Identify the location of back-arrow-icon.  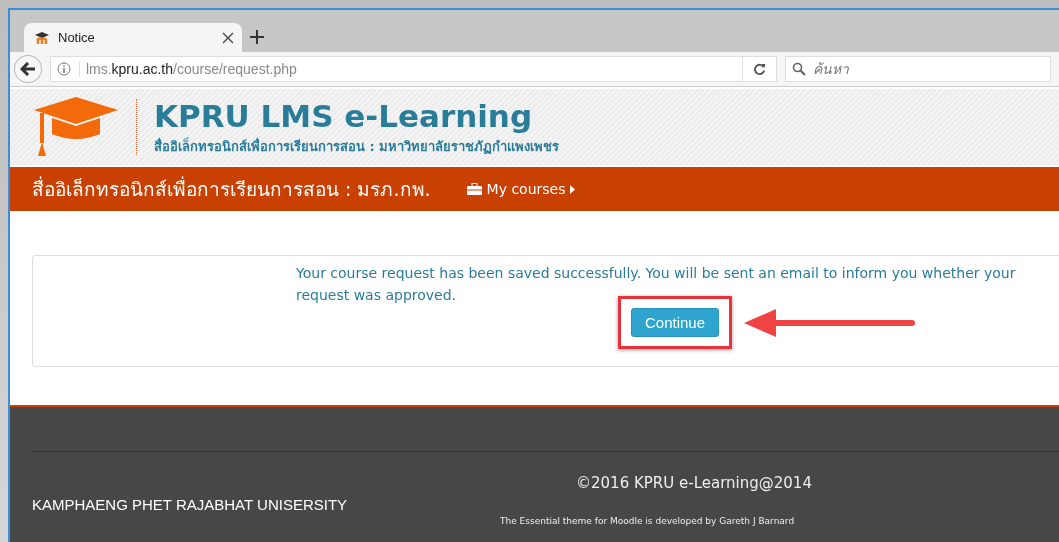
(27, 69).